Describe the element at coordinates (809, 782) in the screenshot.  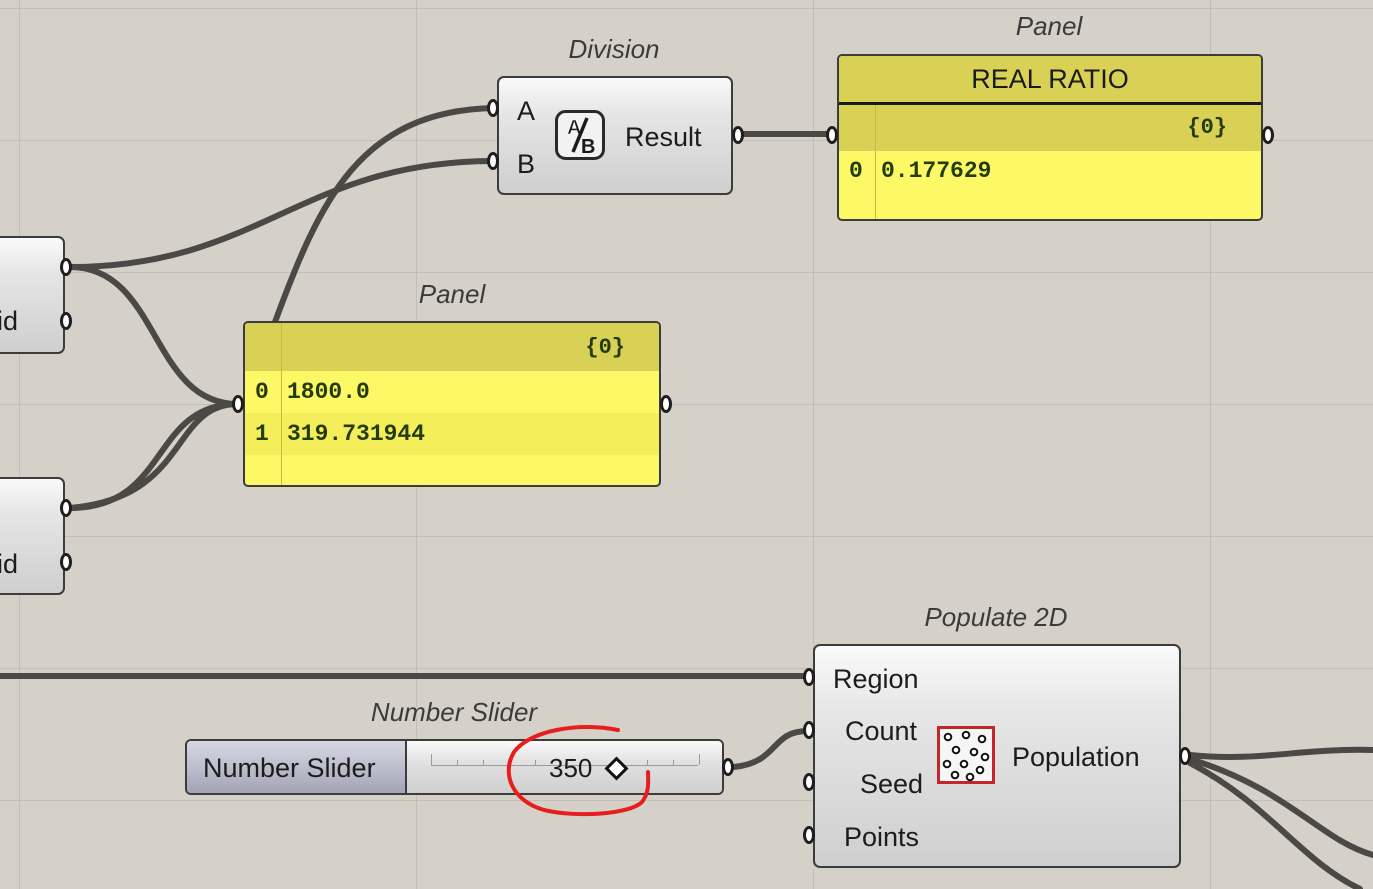
I see `populate-seed-port` at that location.